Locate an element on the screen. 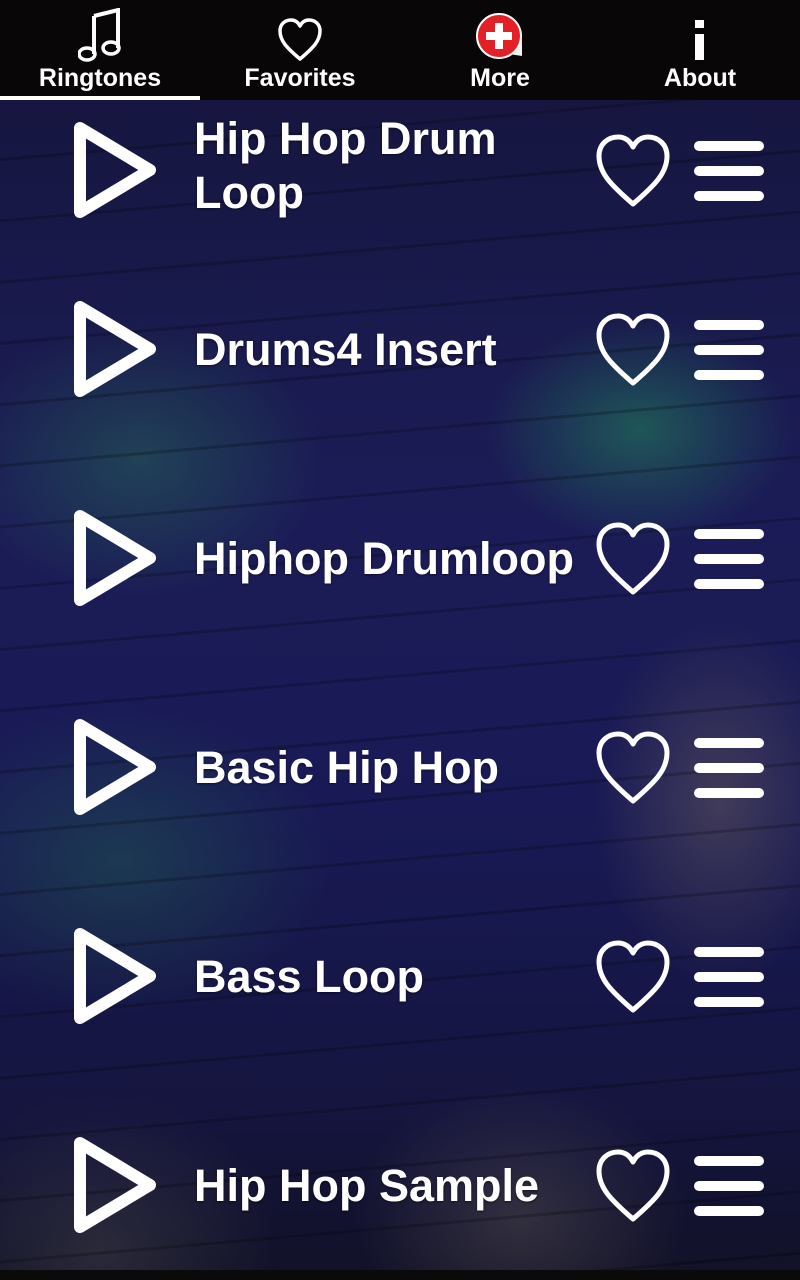  music-note-icon is located at coordinates (100, 33).